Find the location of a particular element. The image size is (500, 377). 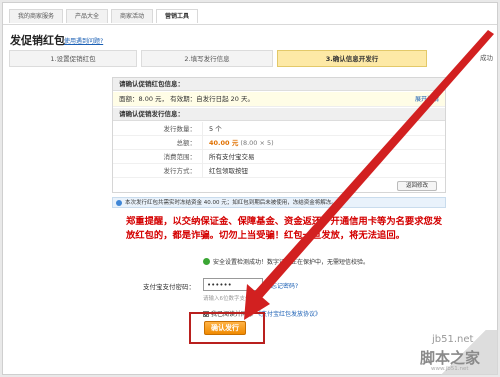

expand-details-link: 展开详情 is located at coordinates (427, 99).